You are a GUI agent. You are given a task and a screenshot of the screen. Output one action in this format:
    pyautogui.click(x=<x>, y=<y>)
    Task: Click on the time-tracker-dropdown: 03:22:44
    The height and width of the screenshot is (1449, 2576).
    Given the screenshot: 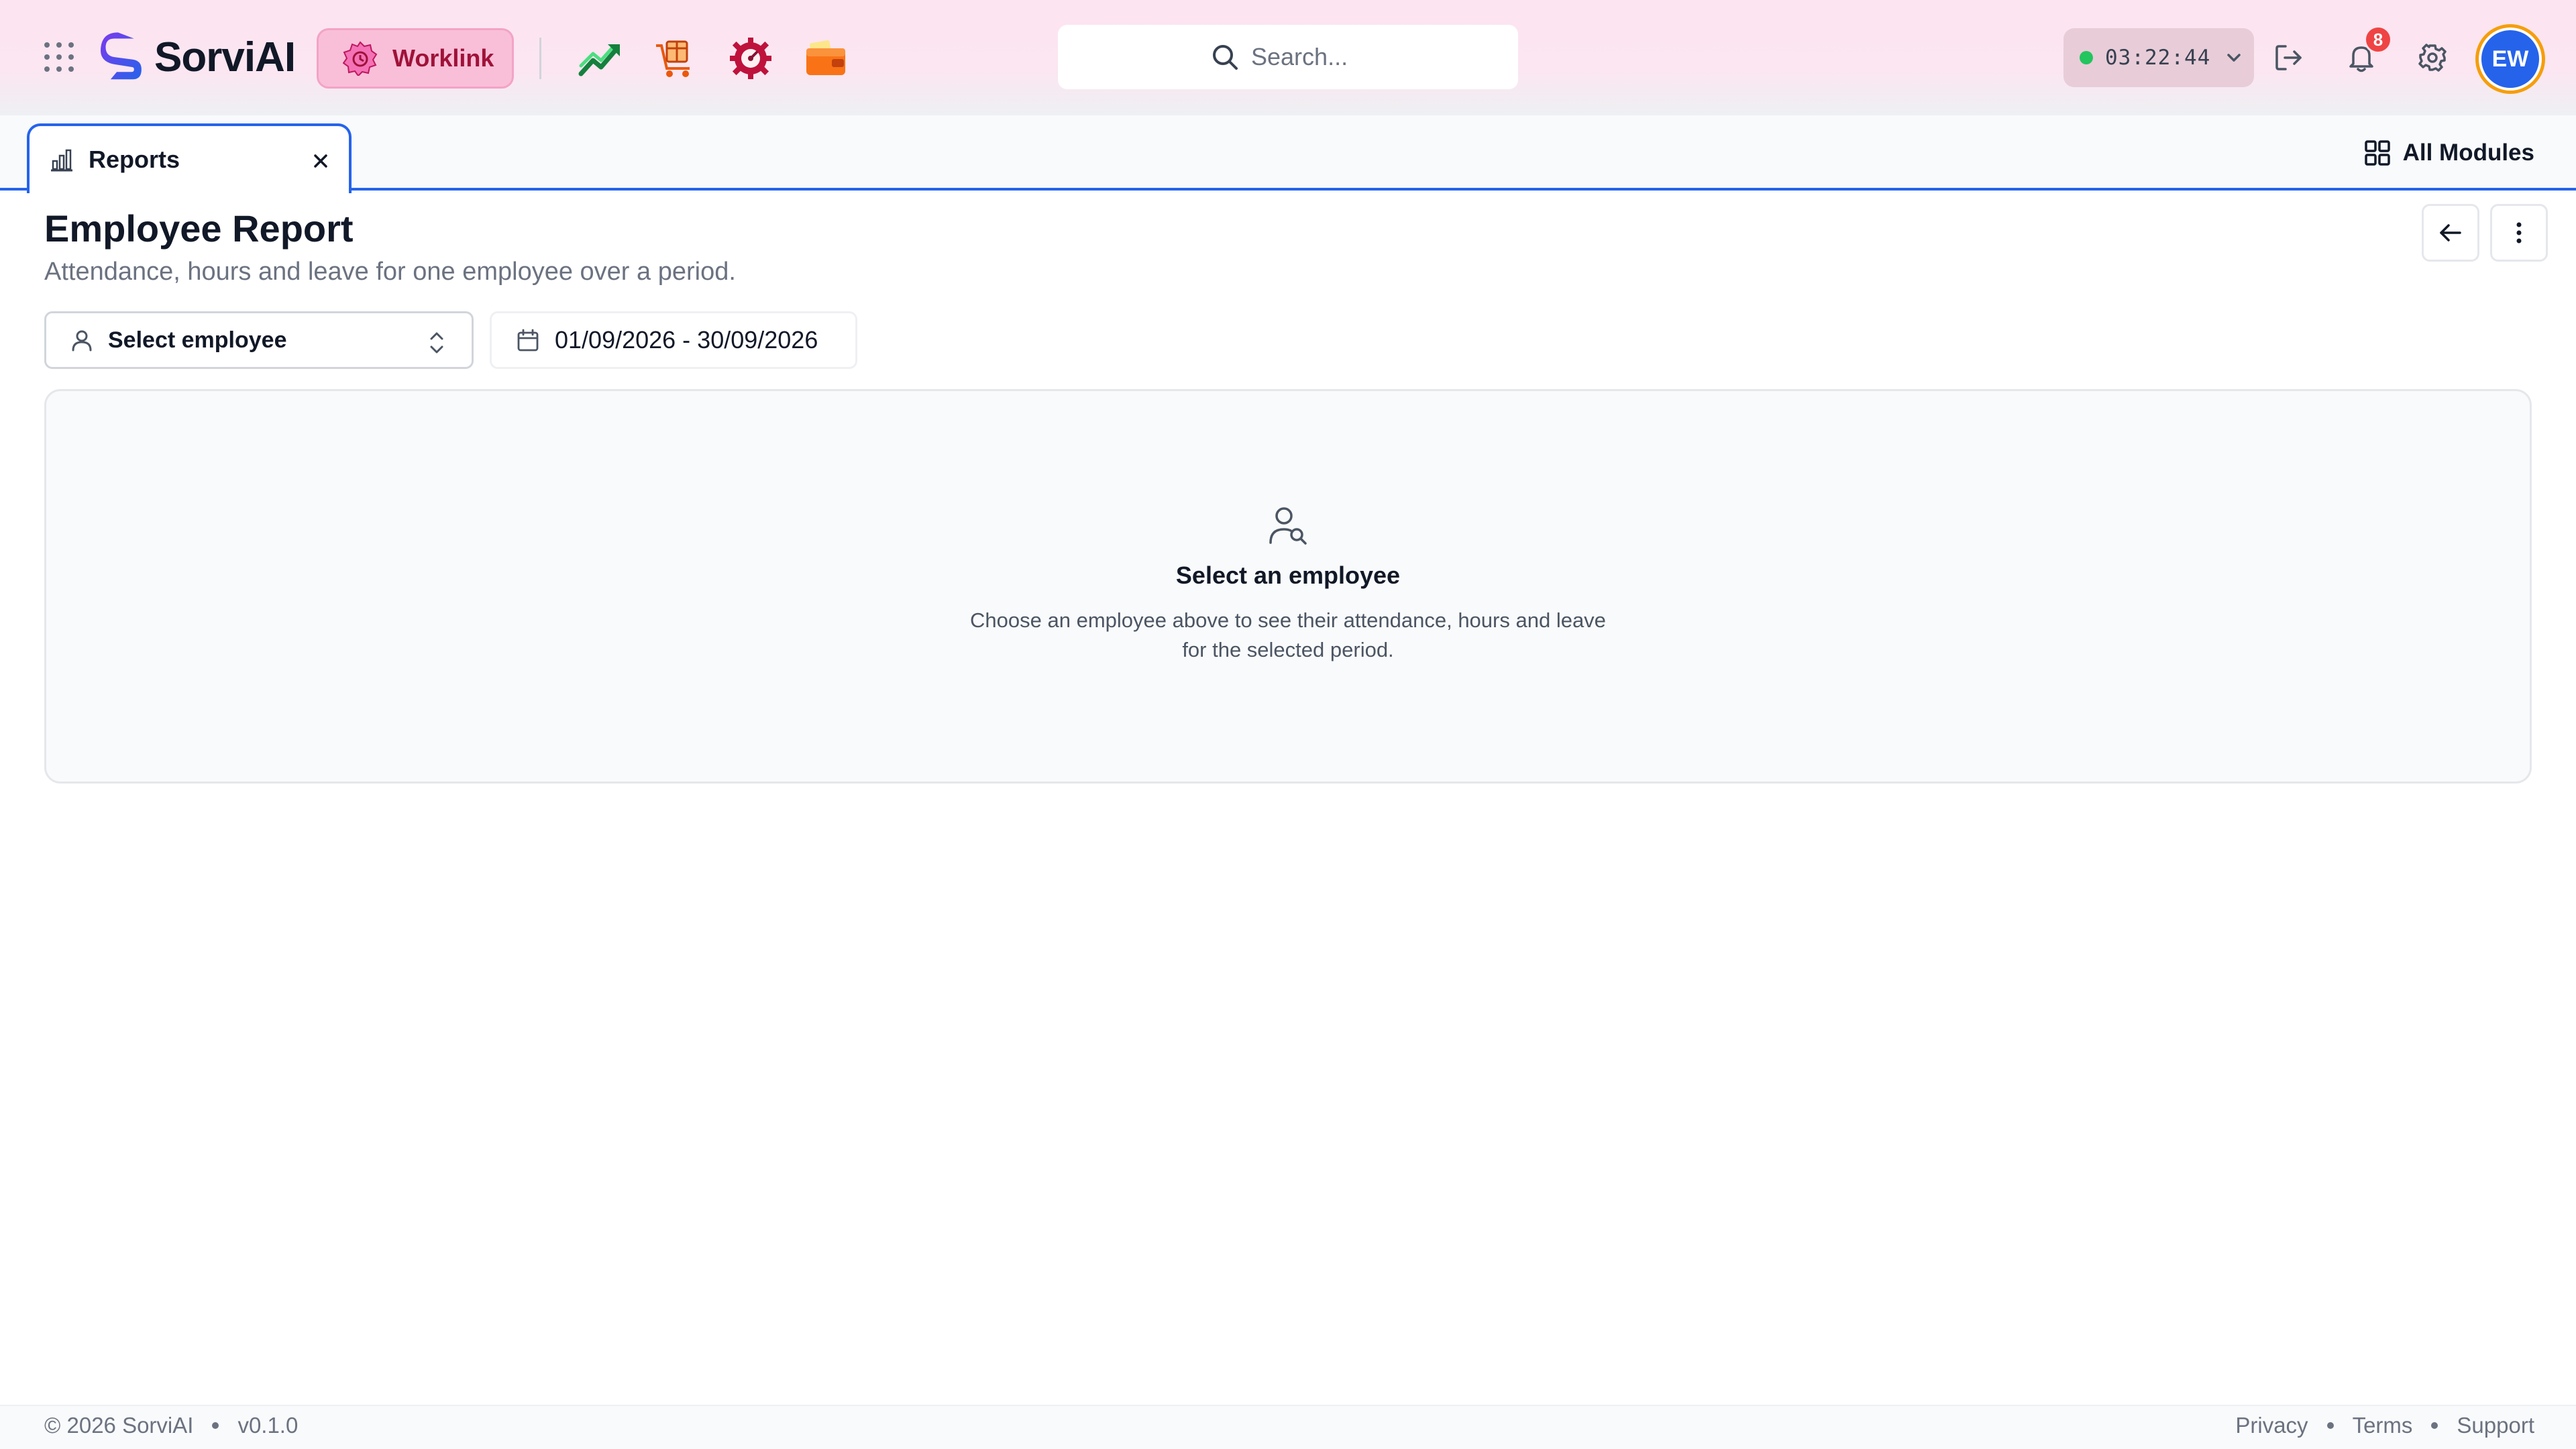 What is the action you would take?
    pyautogui.click(x=2158, y=57)
    